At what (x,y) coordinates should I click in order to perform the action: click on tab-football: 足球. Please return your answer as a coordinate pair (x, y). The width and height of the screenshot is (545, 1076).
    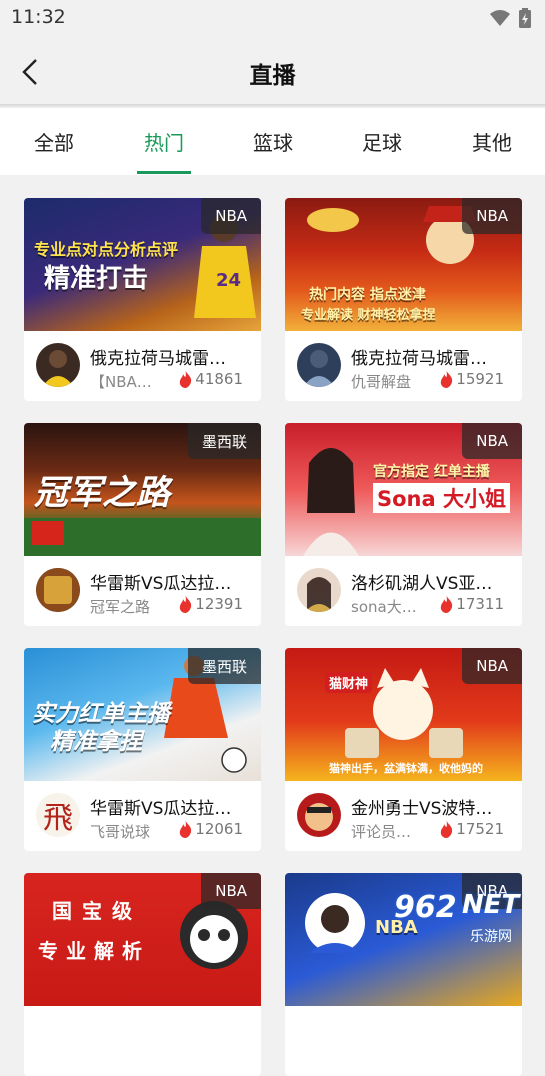
    Looking at the image, I should click on (382, 141).